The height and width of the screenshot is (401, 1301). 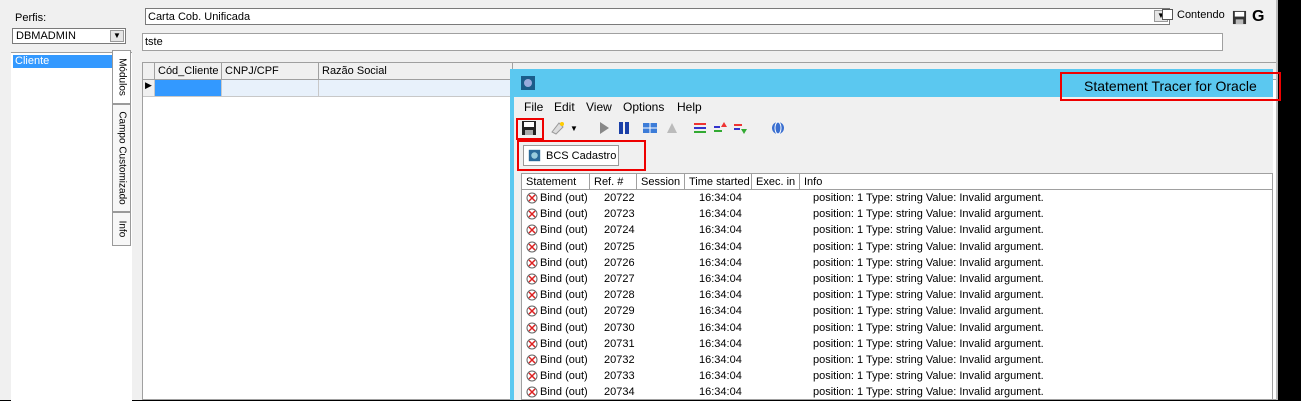 I want to click on cell-ref: 20733, so click(x=619, y=376).